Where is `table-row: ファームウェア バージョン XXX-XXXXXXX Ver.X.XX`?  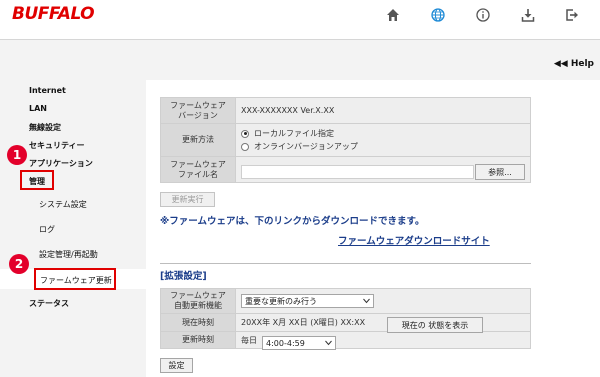 table-row: ファームウェア バージョン XXX-XXXXXXX Ver.X.XX is located at coordinates (345, 110).